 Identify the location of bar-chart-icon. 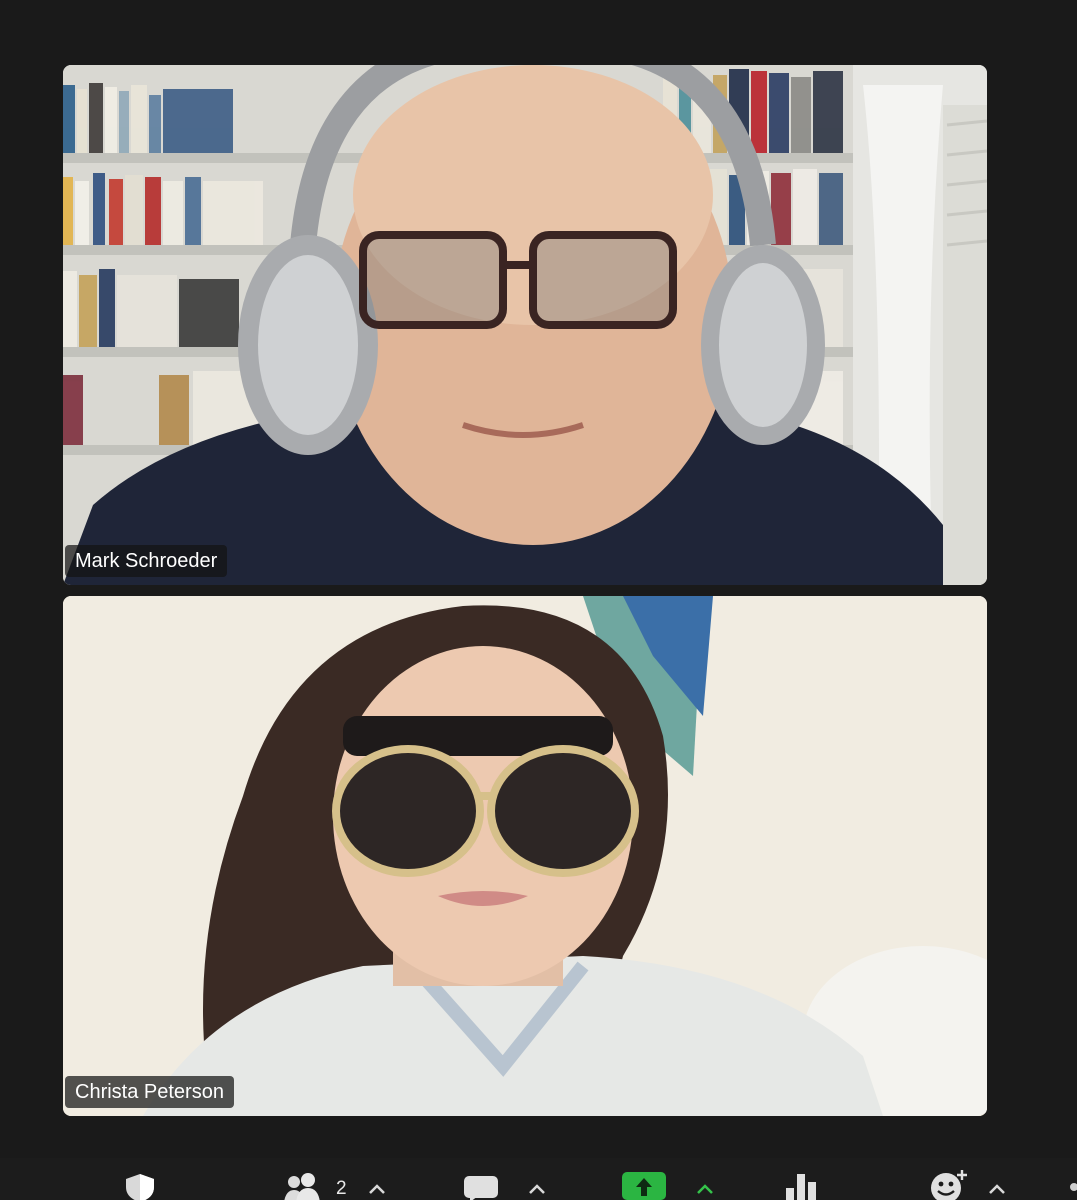
(801, 1187).